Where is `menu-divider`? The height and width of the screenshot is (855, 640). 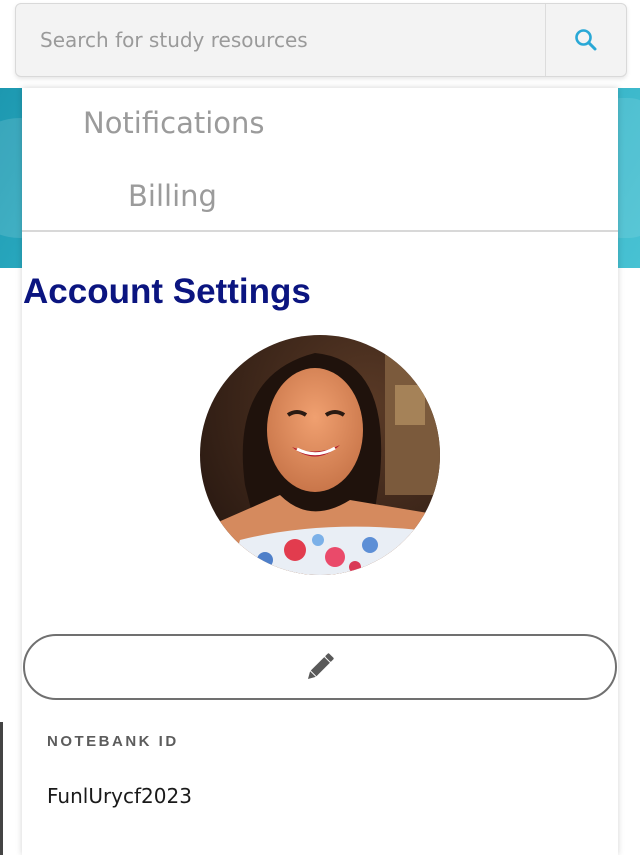
menu-divider is located at coordinates (320, 231).